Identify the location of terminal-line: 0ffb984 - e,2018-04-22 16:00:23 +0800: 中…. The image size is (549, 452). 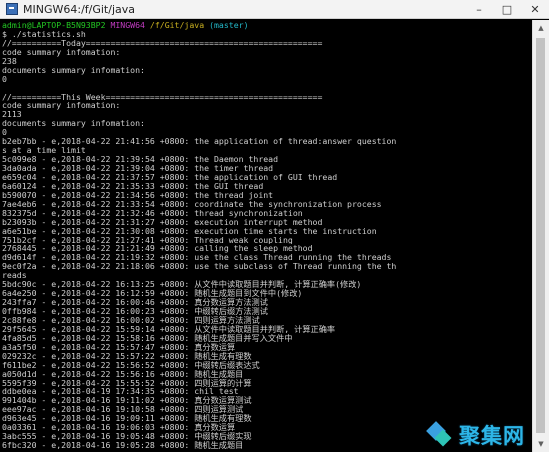
(135, 311).